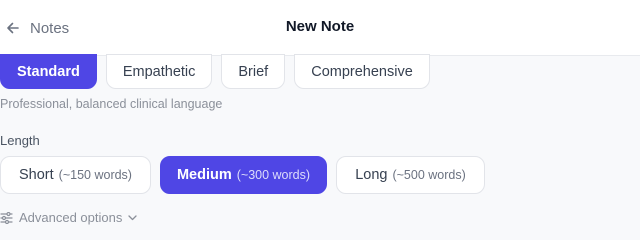 The width and height of the screenshot is (640, 240). What do you see at coordinates (429, 175) in the screenshot?
I see `length-option-detail: (~500 words)` at bounding box center [429, 175].